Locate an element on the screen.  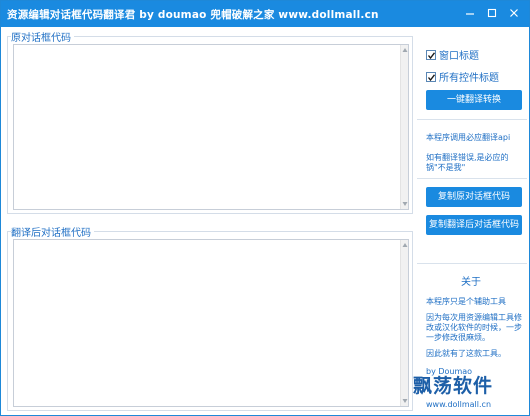
translate-button: 一键翻译转换 is located at coordinates (474, 100).